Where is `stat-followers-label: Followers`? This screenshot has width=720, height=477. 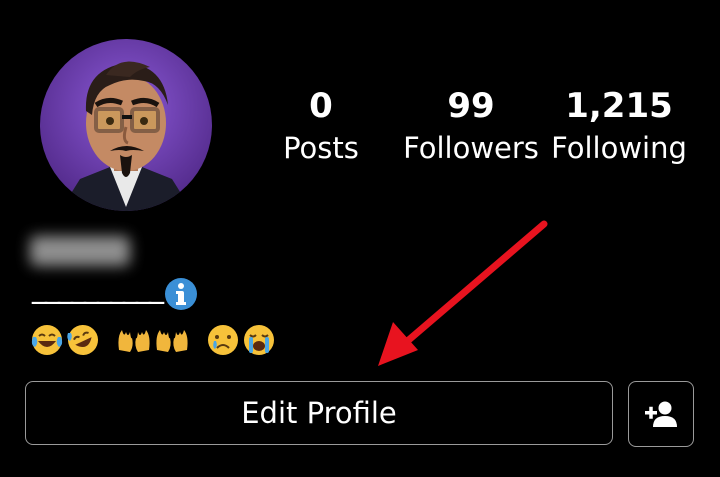
stat-followers-label: Followers is located at coordinates (471, 148).